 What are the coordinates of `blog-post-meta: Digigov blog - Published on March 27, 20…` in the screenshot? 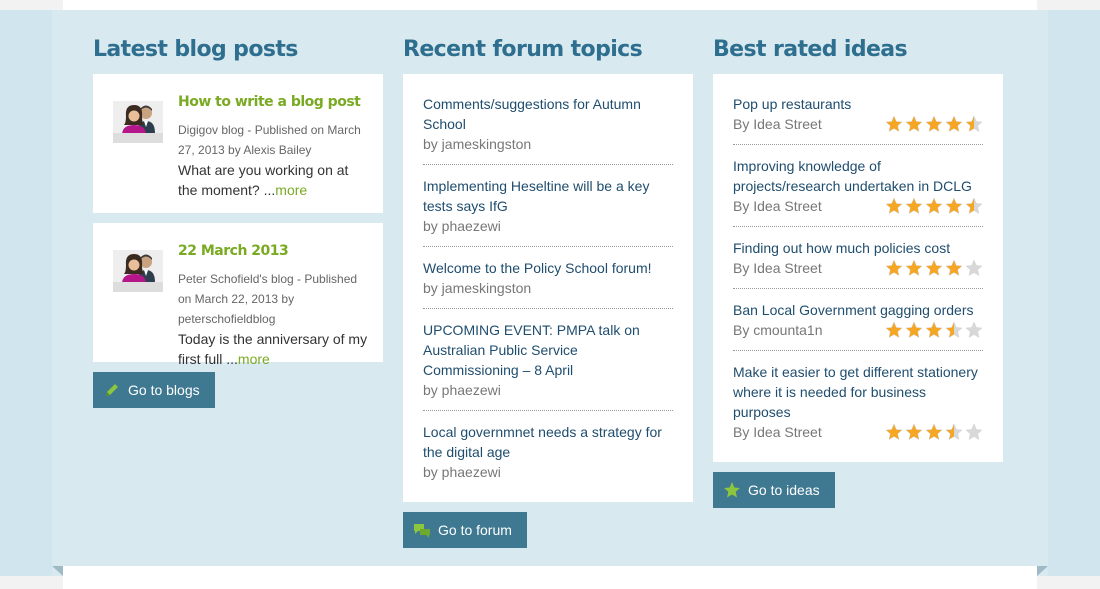 It's located at (269, 140).